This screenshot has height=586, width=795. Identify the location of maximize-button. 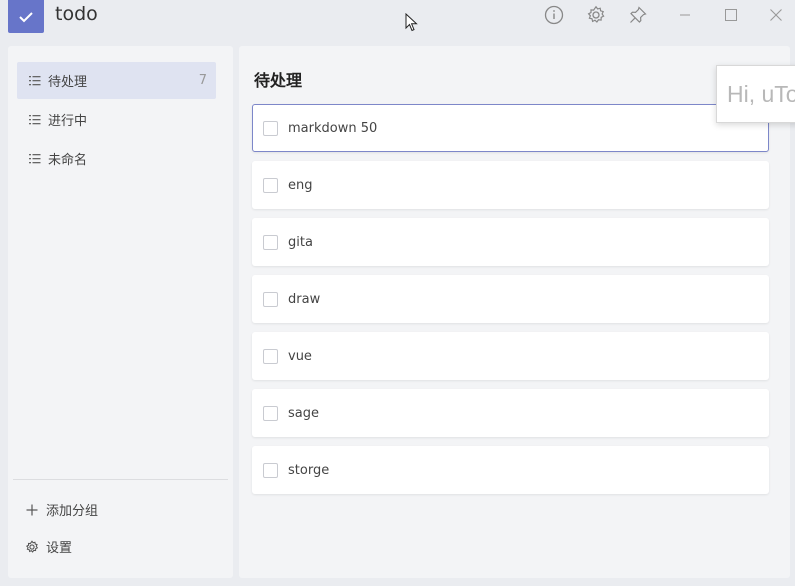
(731, 15).